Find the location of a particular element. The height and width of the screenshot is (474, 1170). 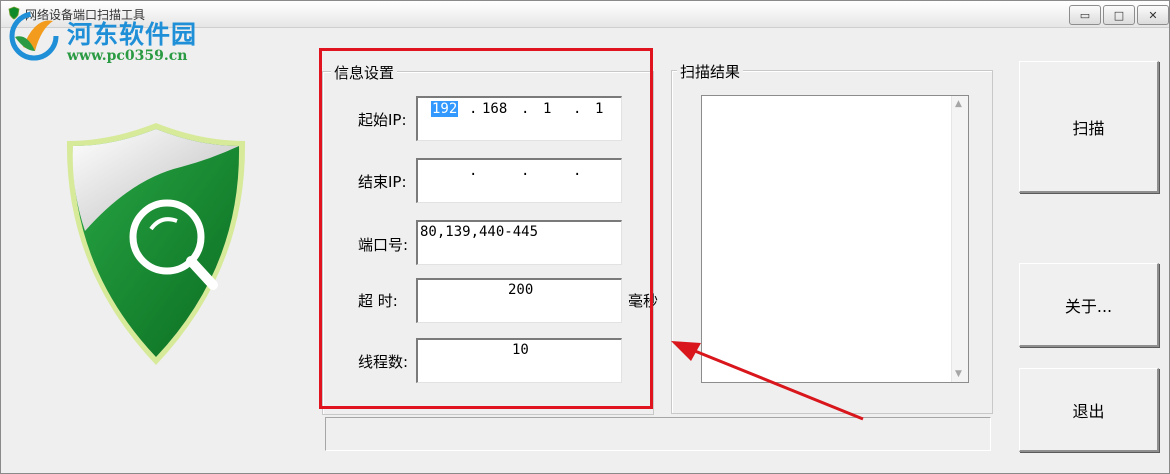

close-button: ✕ is located at coordinates (1153, 15).